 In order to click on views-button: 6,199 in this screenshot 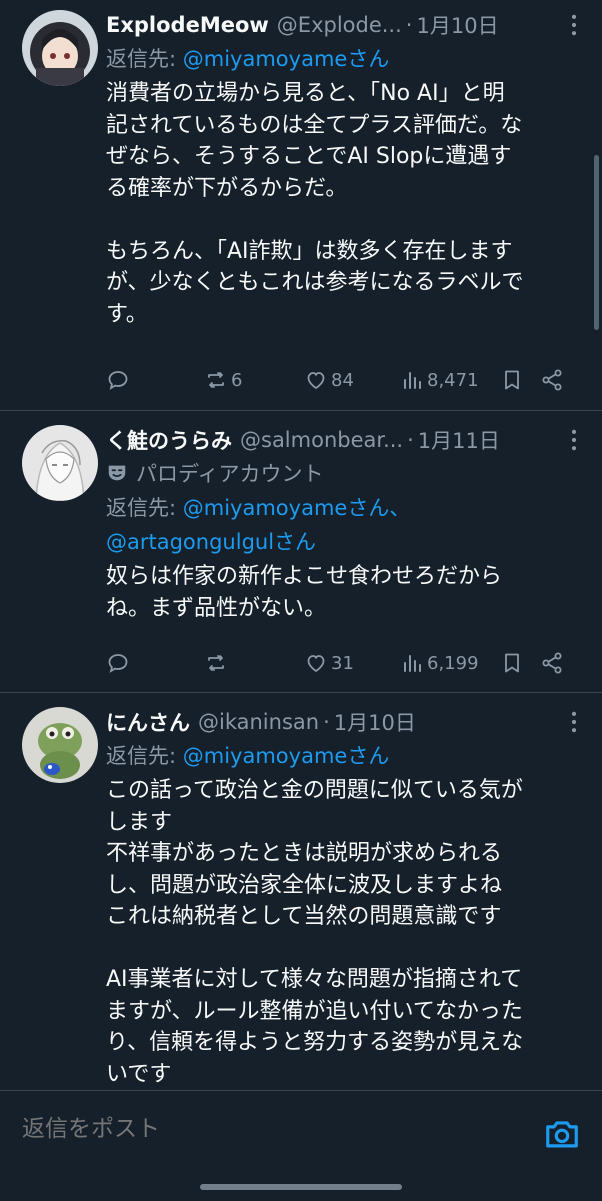, I will do `click(450, 663)`.